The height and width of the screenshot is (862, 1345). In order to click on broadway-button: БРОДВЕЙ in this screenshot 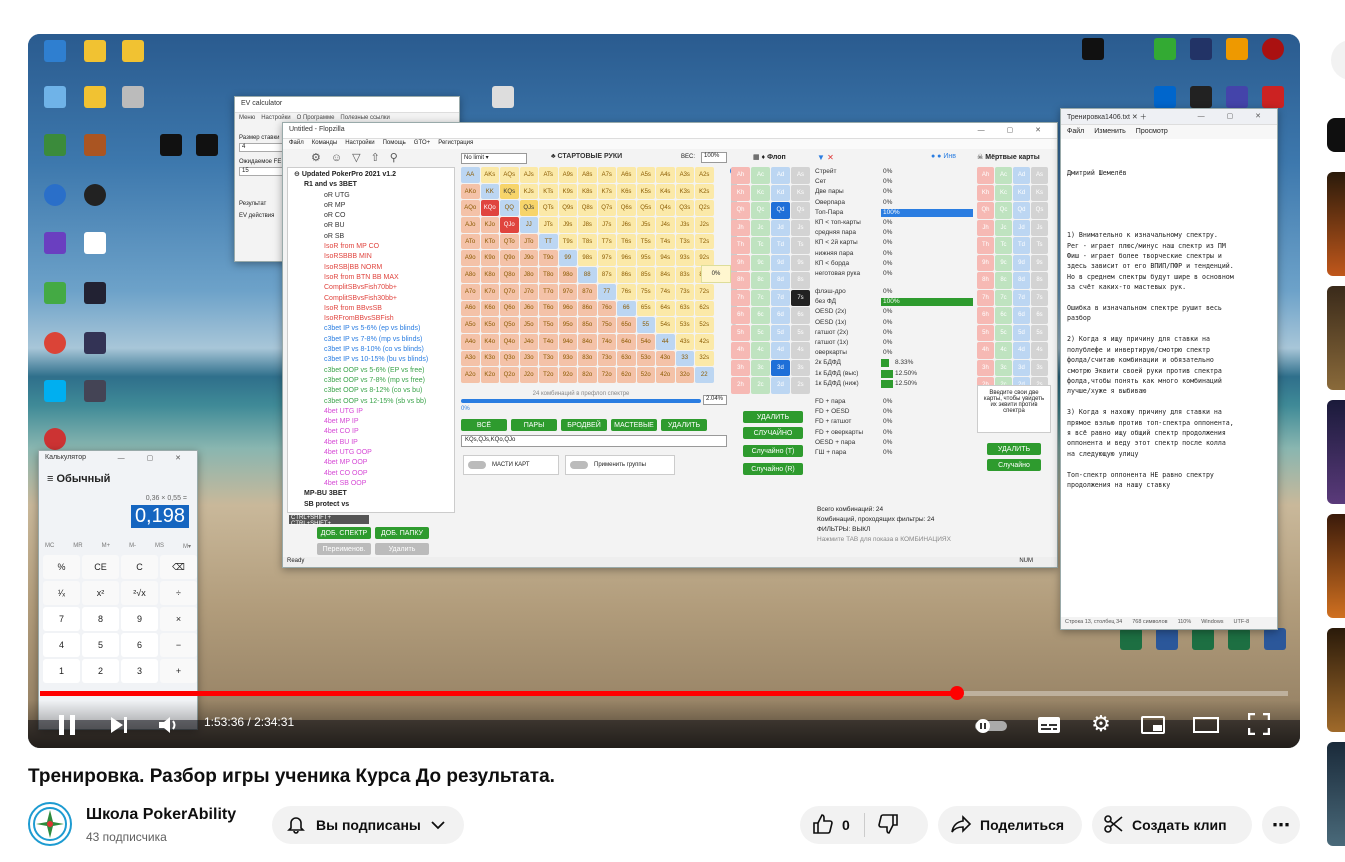, I will do `click(584, 425)`.